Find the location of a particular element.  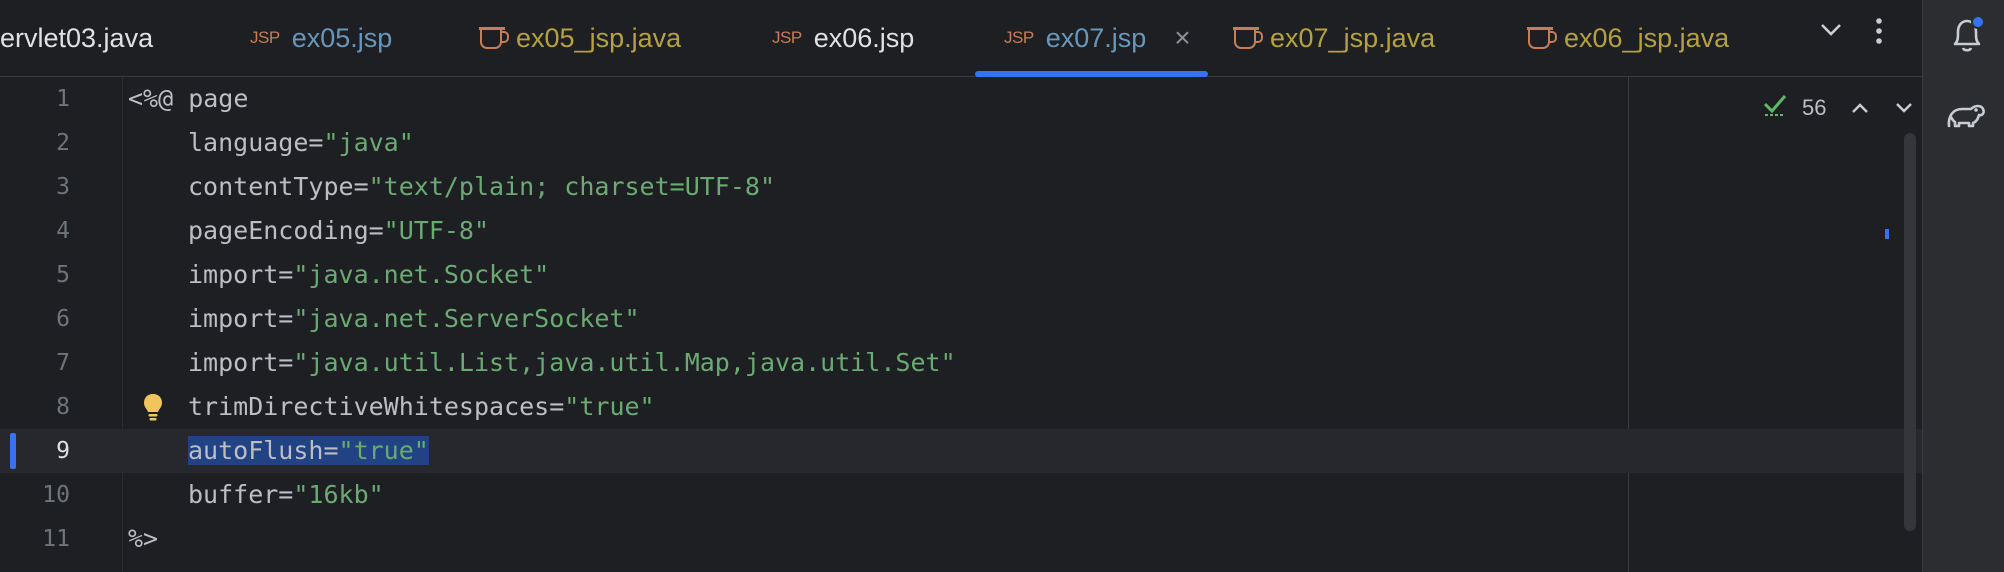

code-line-current: 9 autoFlush="true" is located at coordinates (961, 451).